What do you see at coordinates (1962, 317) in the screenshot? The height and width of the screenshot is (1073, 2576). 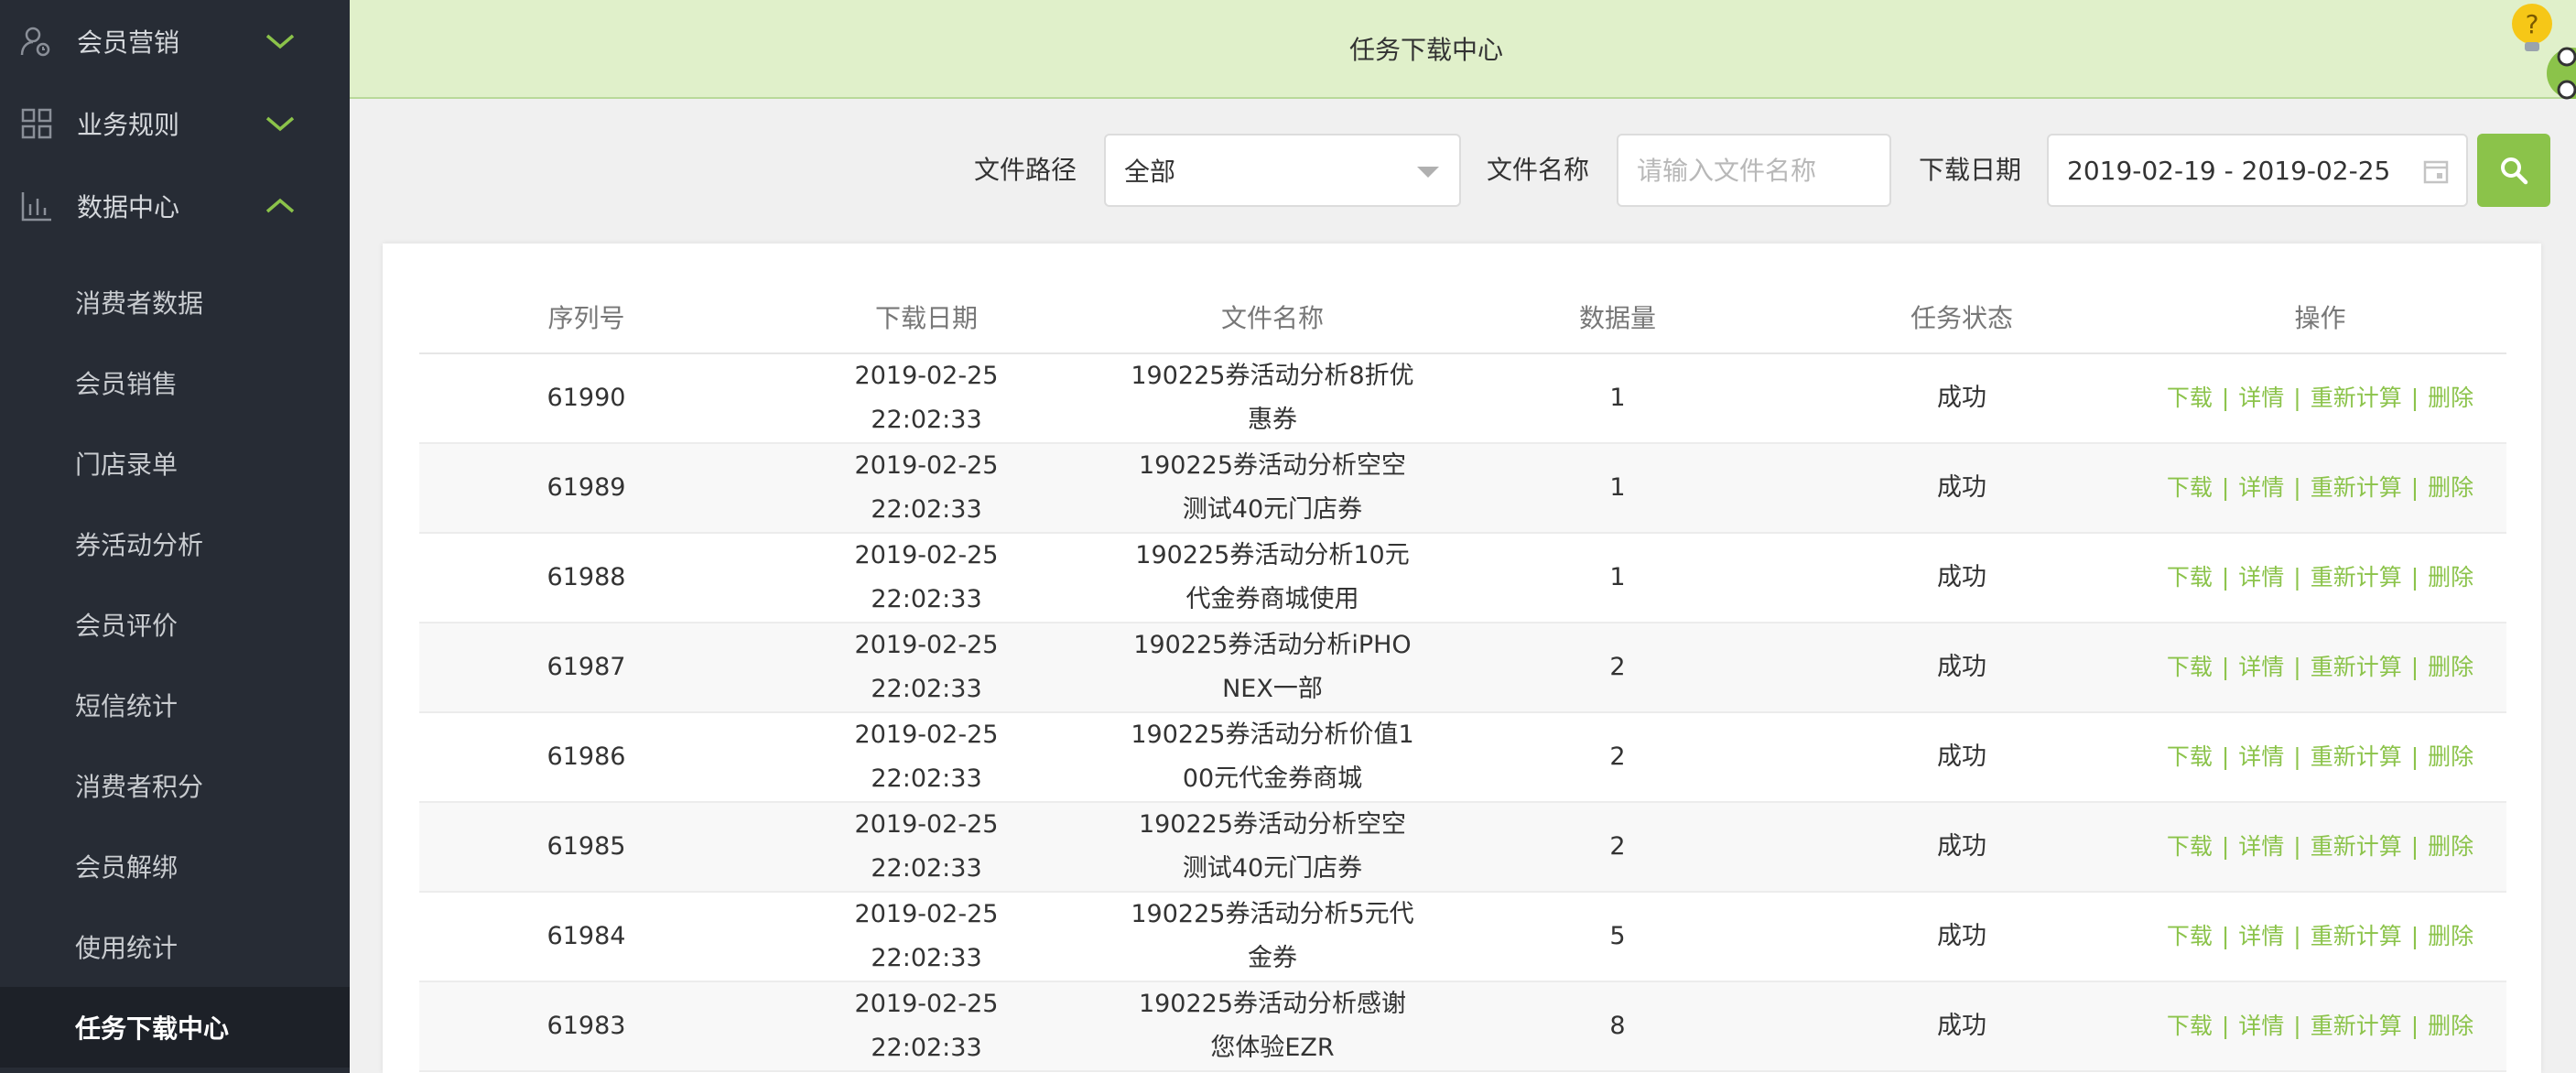 I see `column-header-status: 任务状态` at bounding box center [1962, 317].